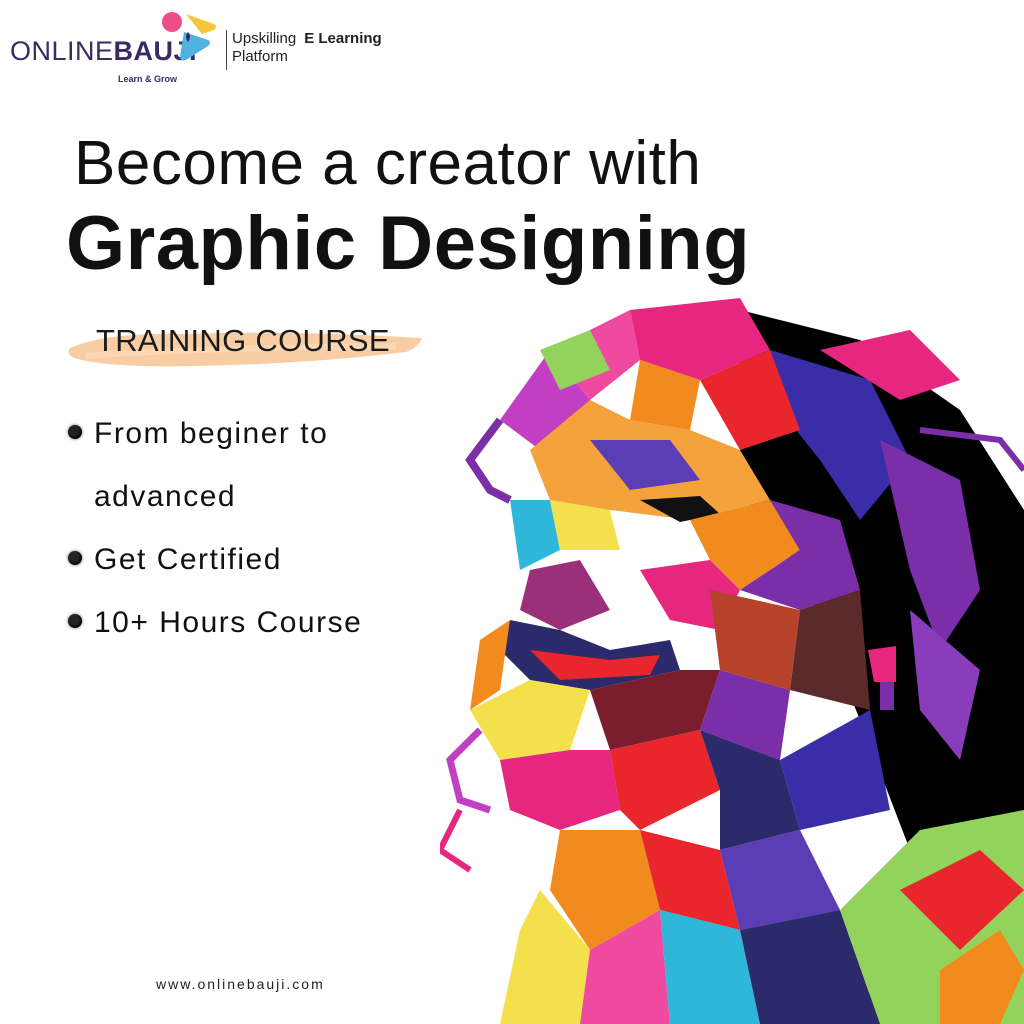 The width and height of the screenshot is (1024, 1024). I want to click on feature-text: Get Certified, so click(188, 559).